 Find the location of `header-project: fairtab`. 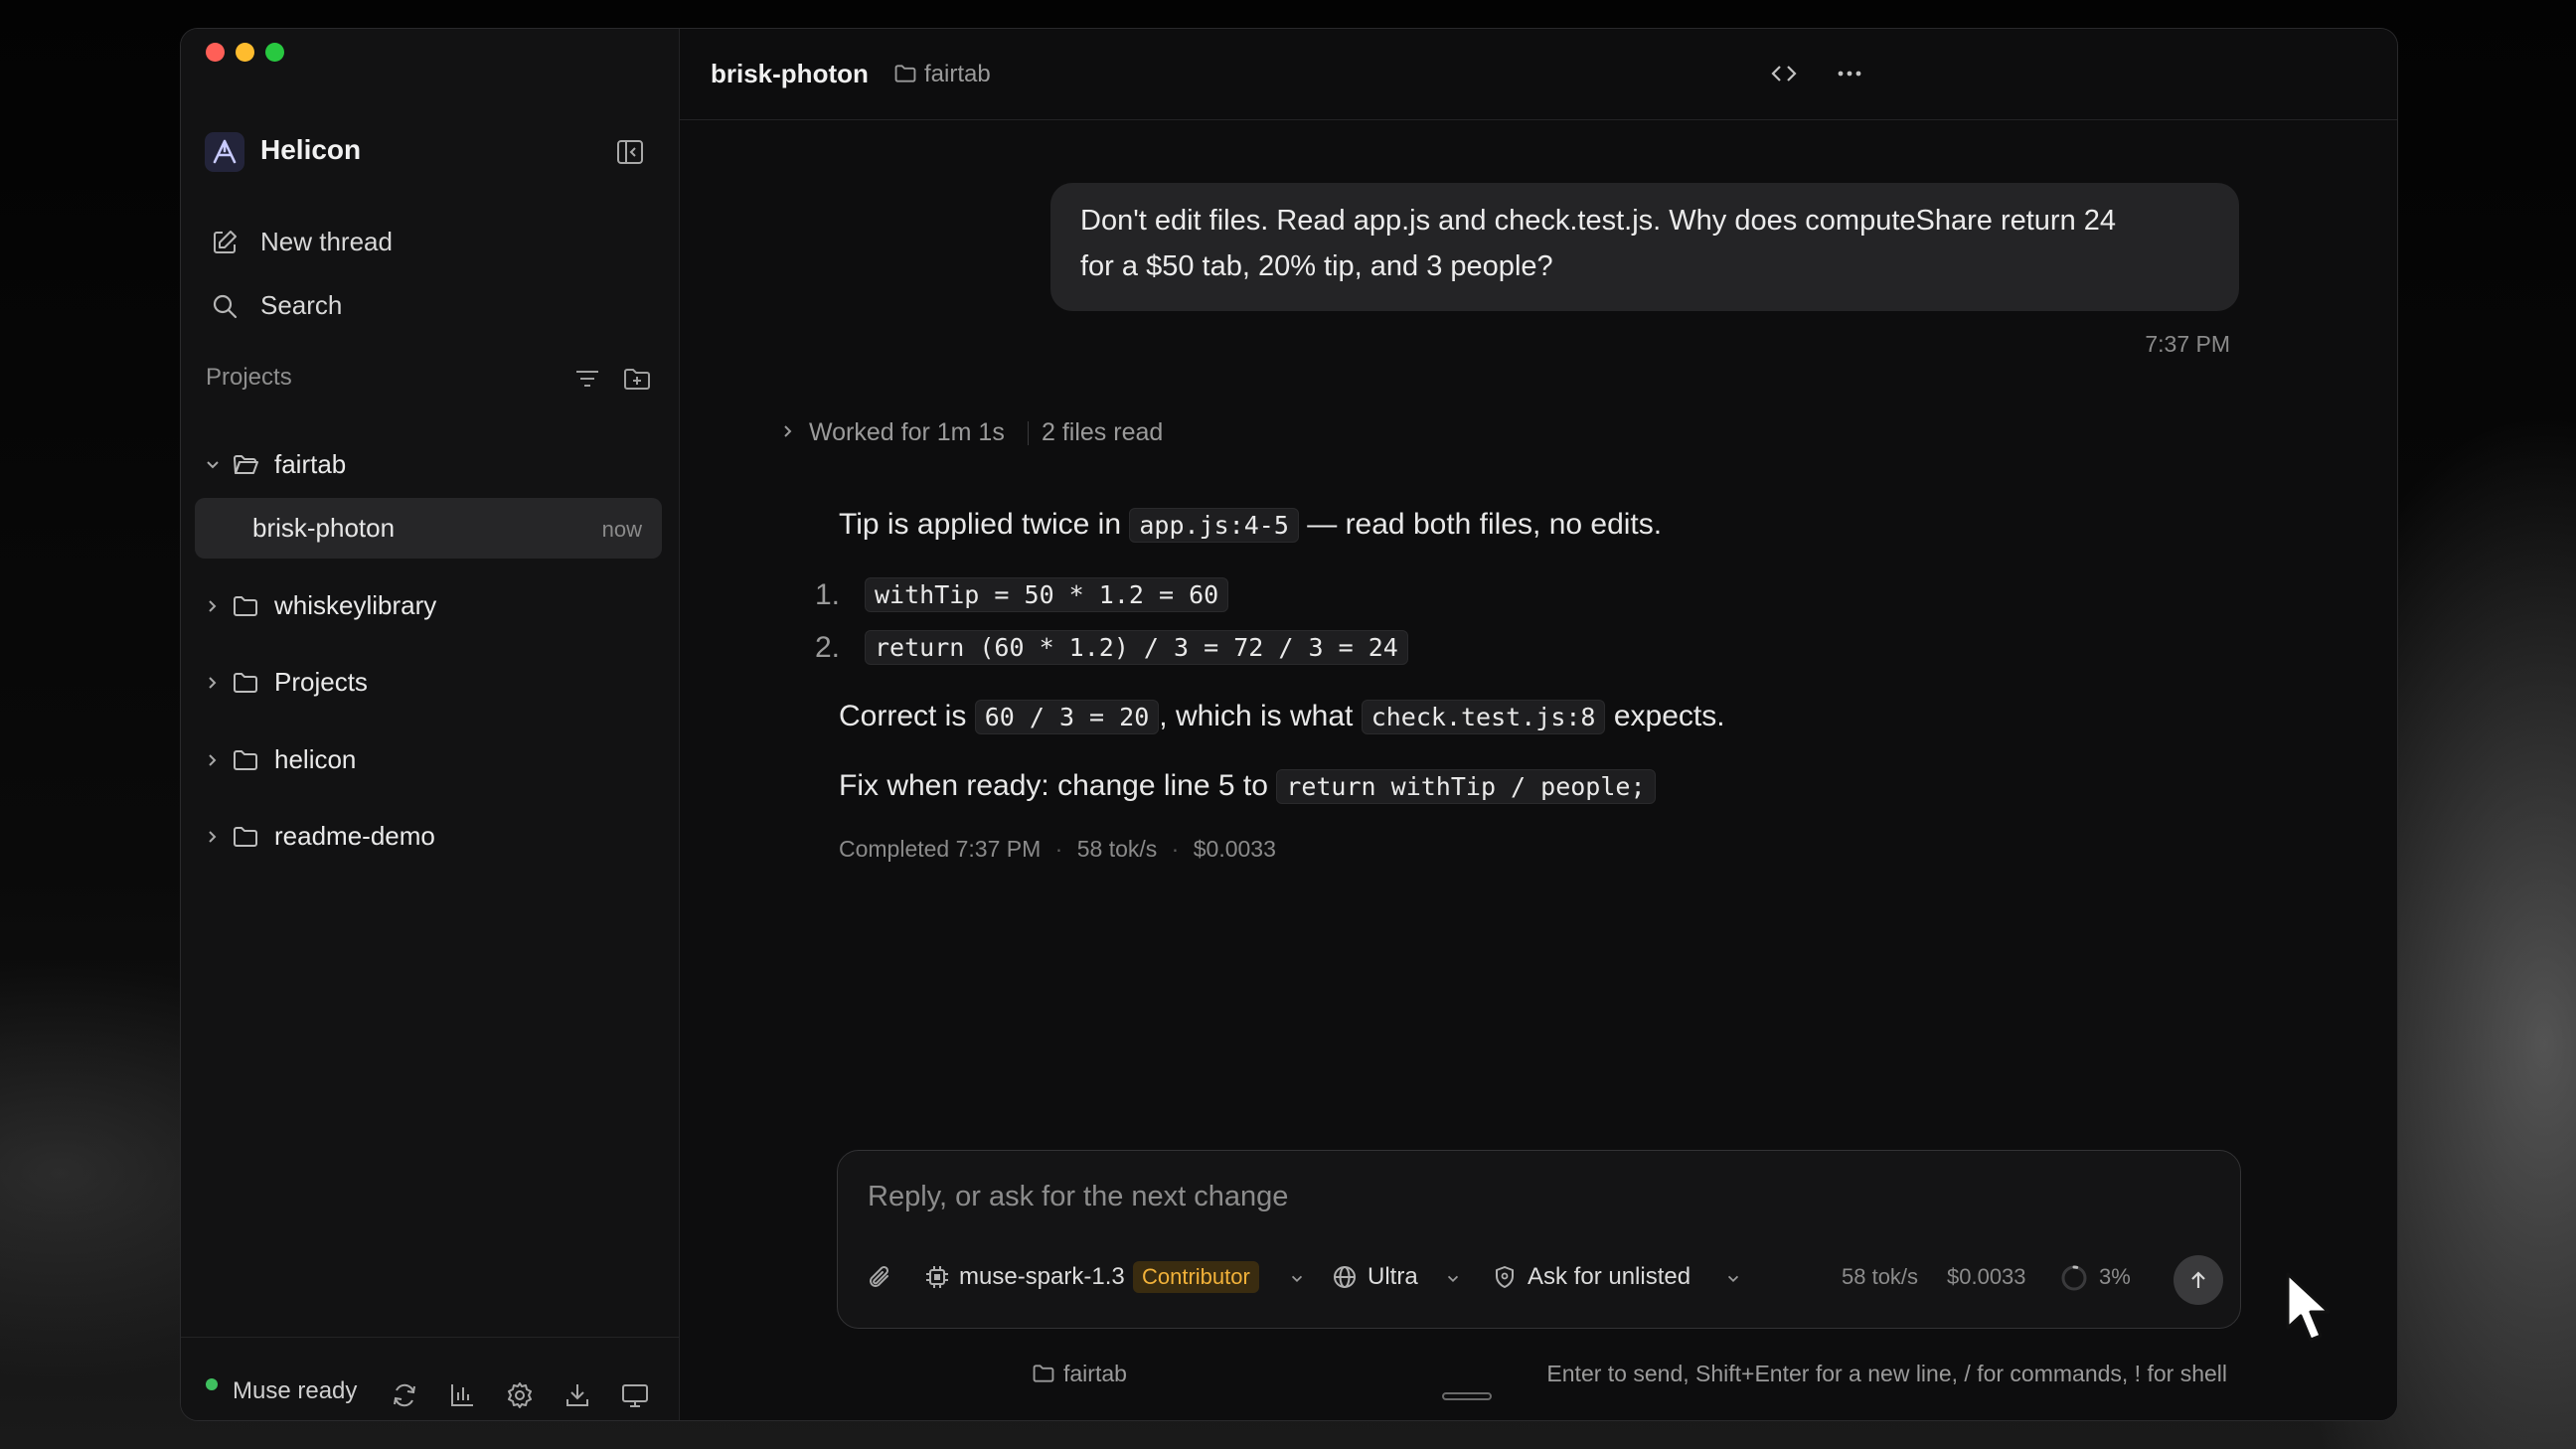

header-project: fairtab is located at coordinates (957, 74).